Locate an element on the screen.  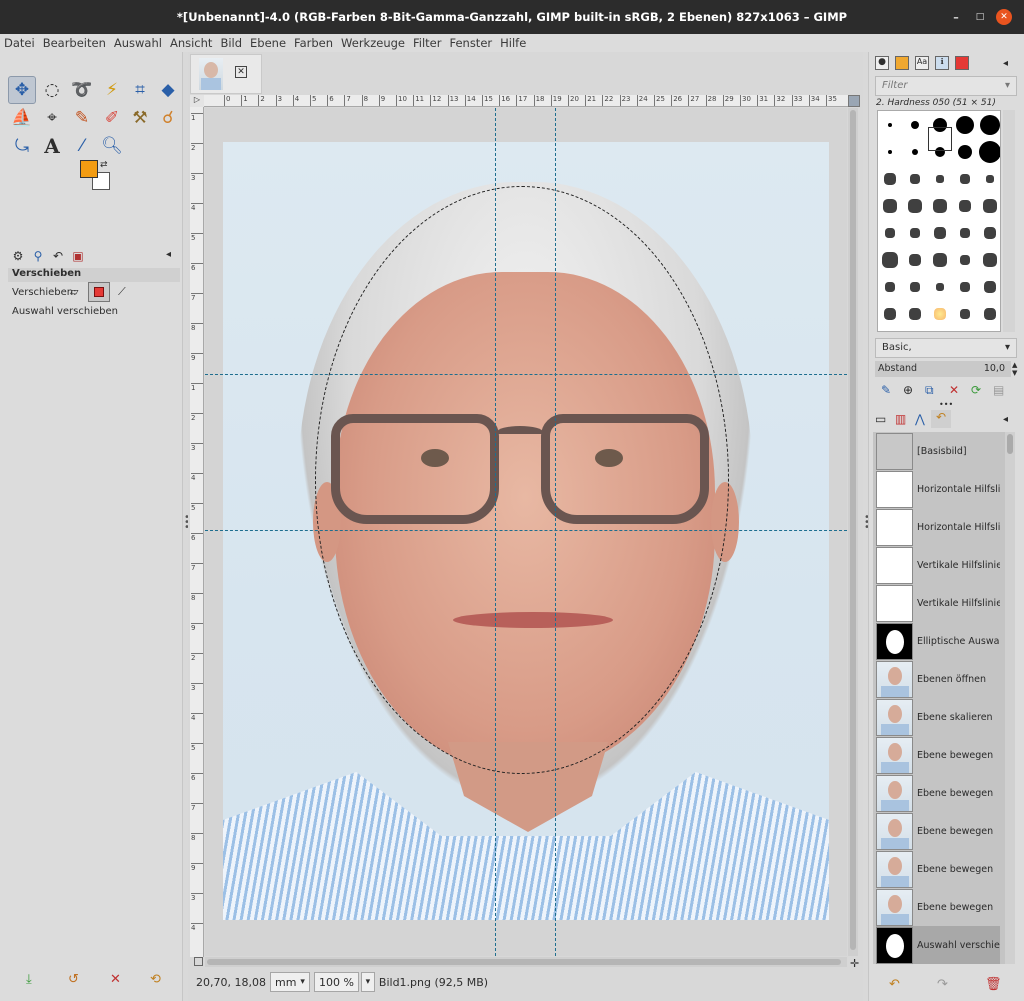
toggle-quick-mask-icon is located at coordinates (198, 961).